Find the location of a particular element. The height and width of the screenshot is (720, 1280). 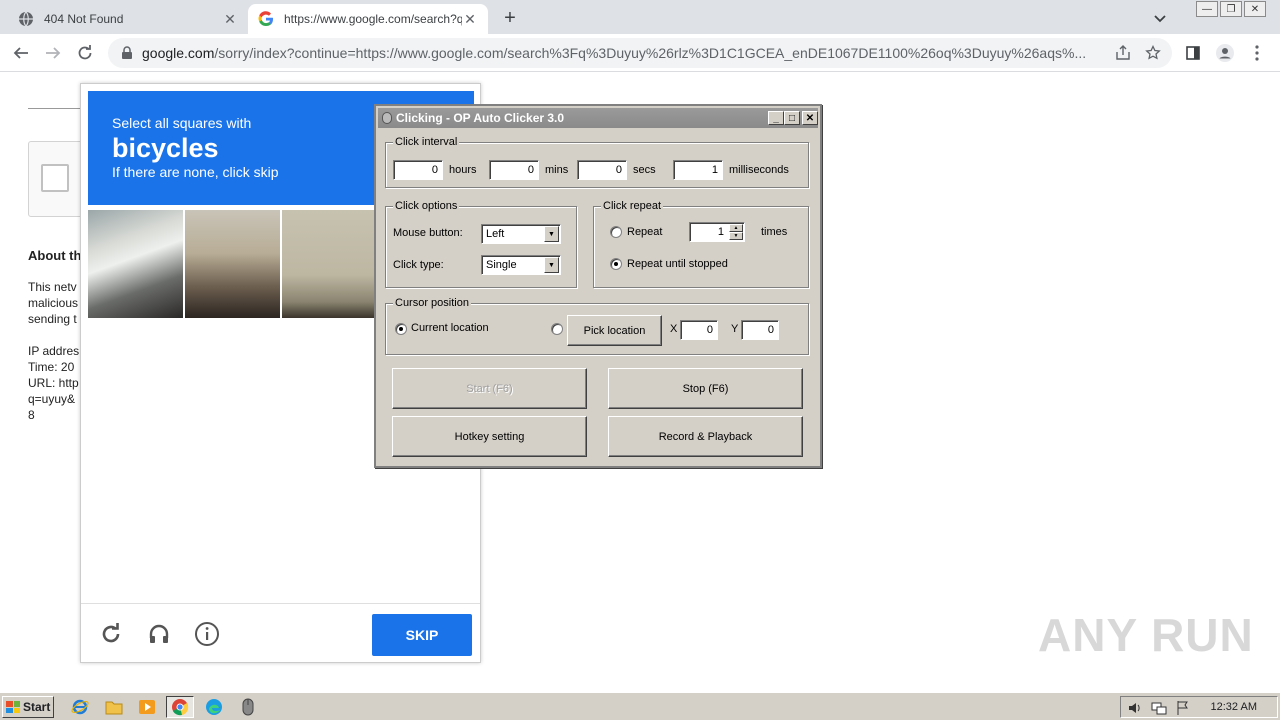

url-host: google.com is located at coordinates (178, 53).